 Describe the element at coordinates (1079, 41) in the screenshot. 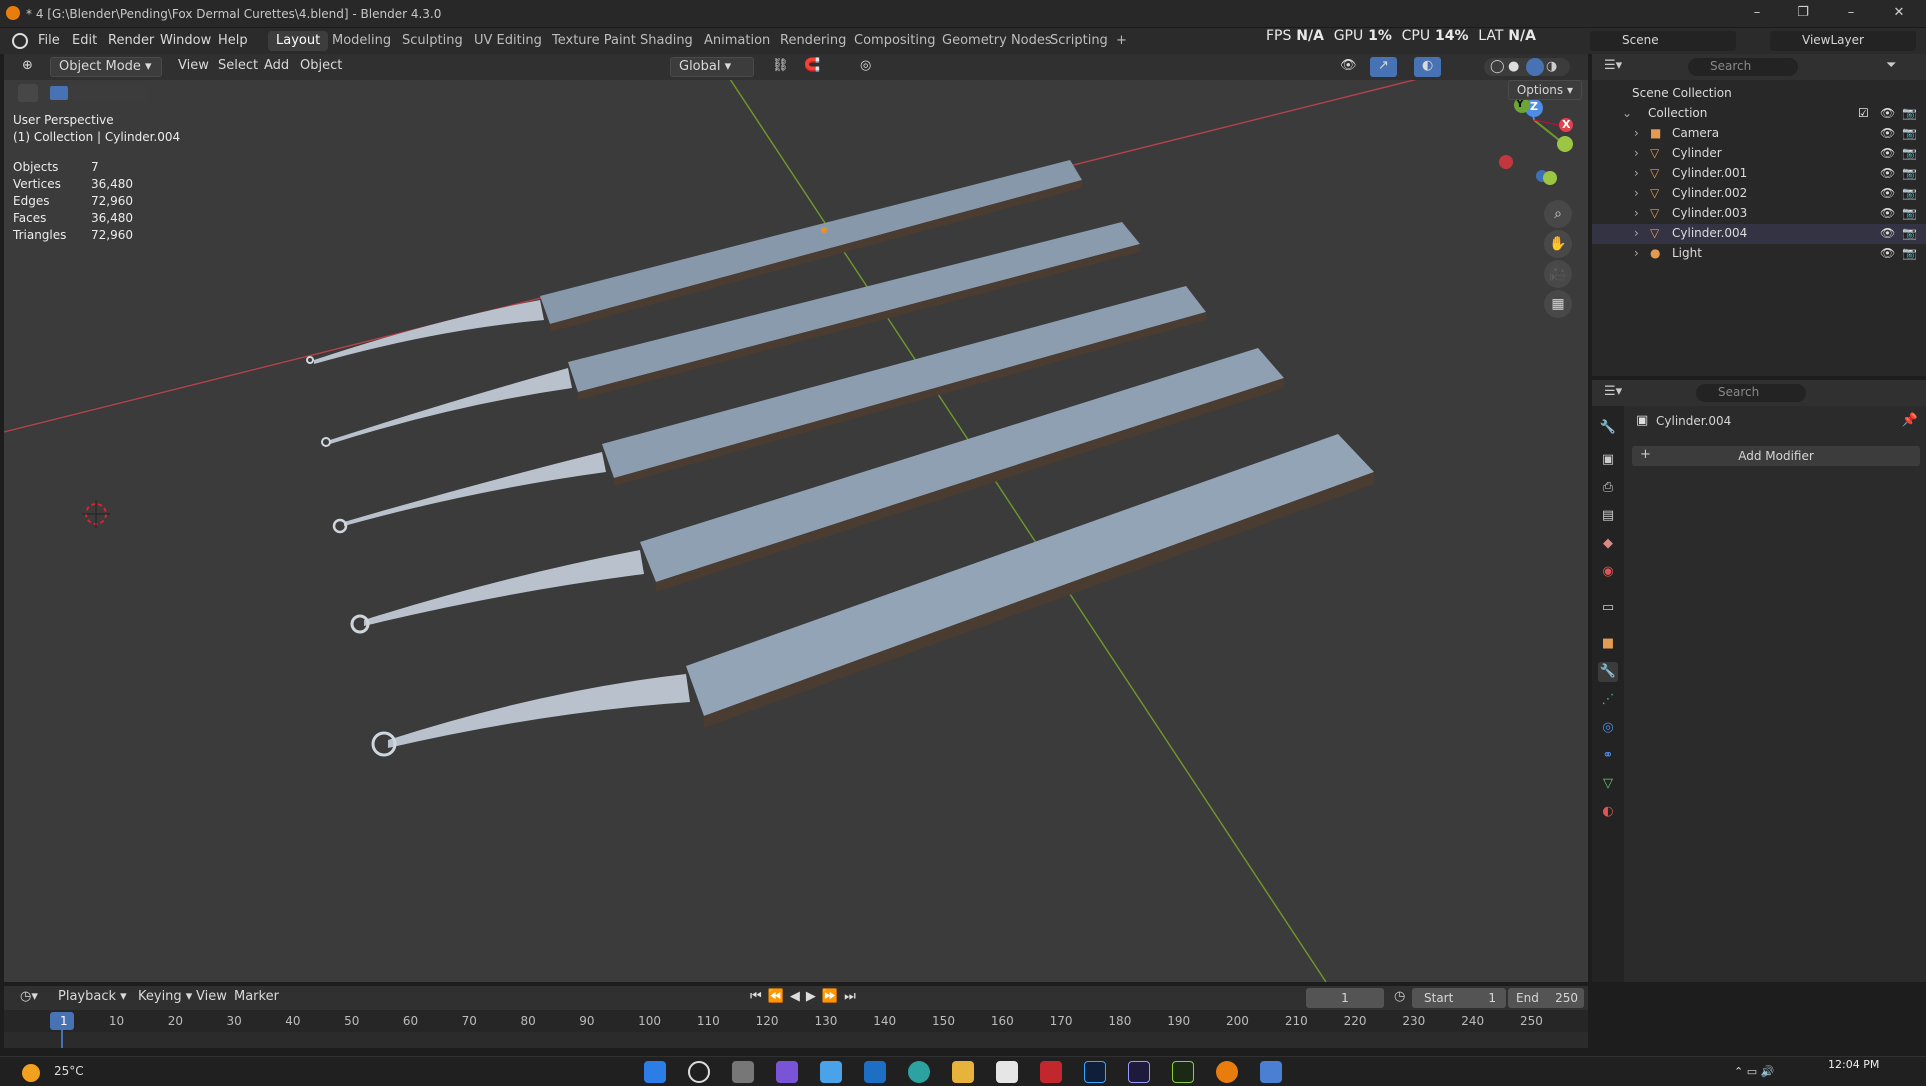

I see `tab-scripting: Scripting` at that location.